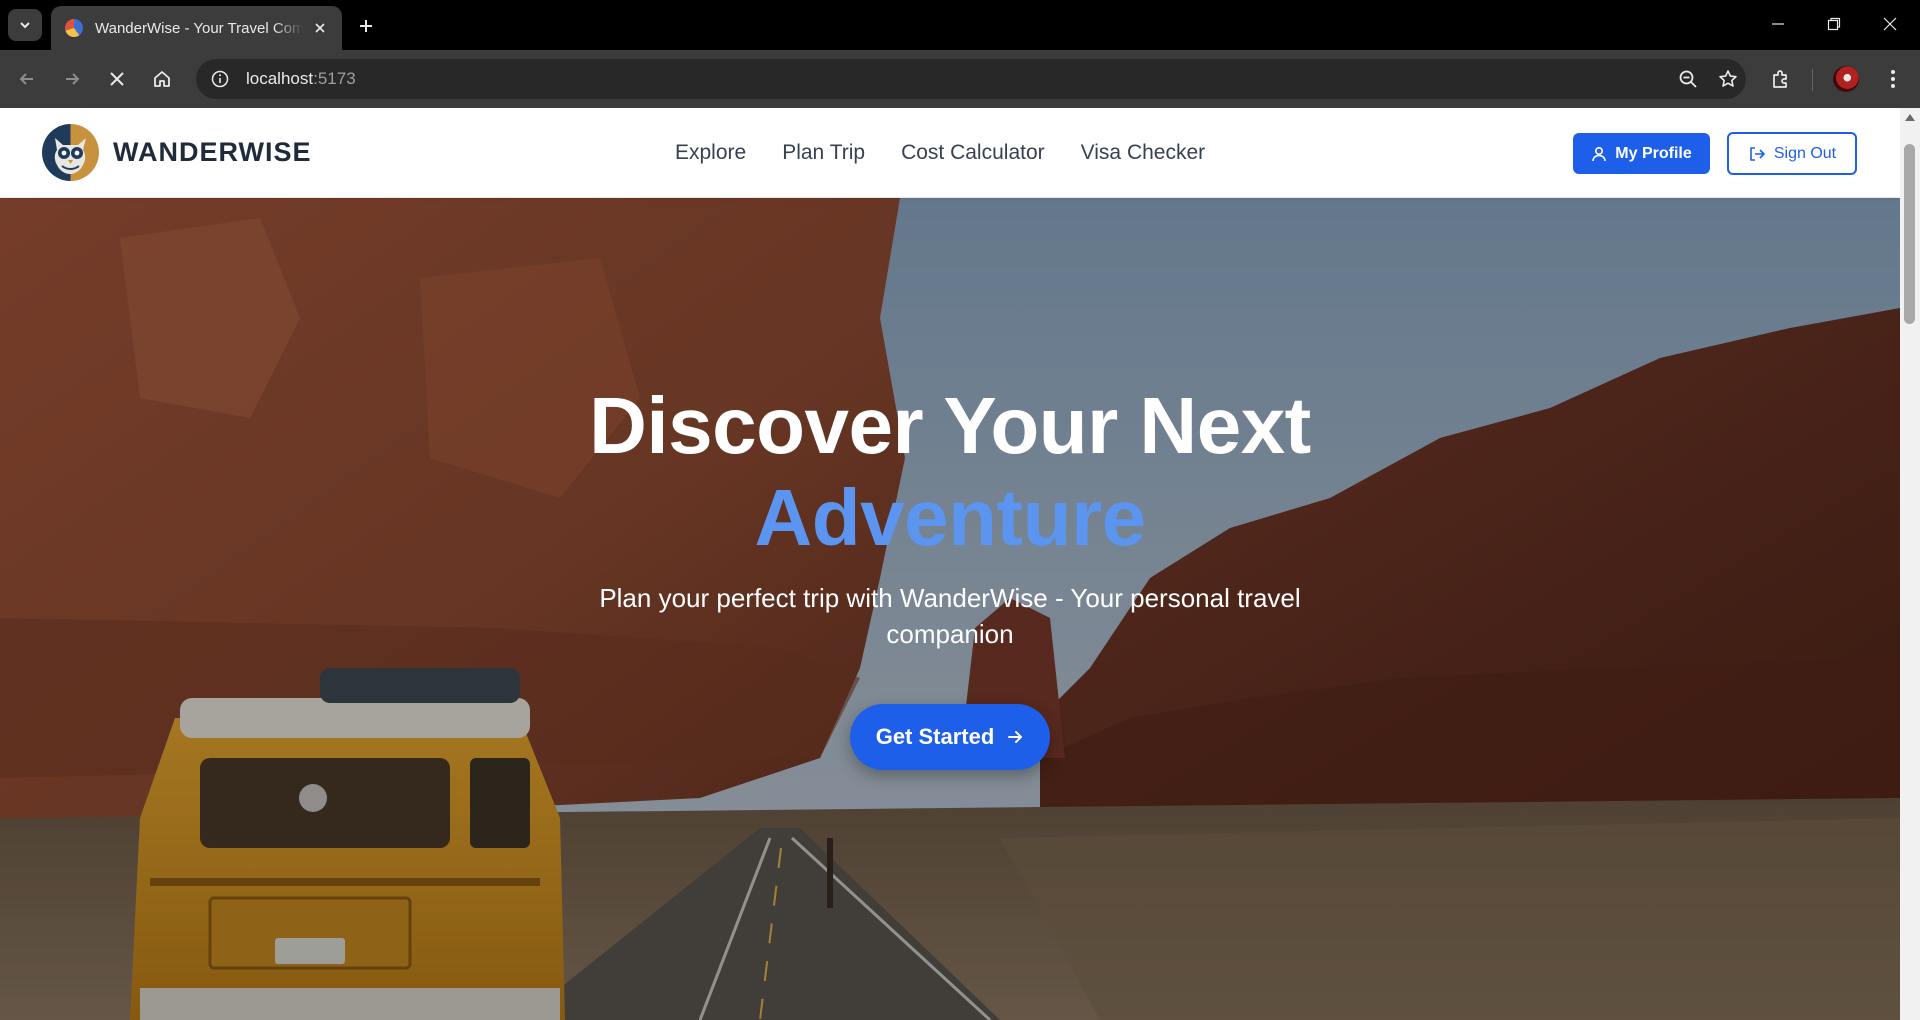 This screenshot has width=1920, height=1020. I want to click on star-icon, so click(1728, 78).